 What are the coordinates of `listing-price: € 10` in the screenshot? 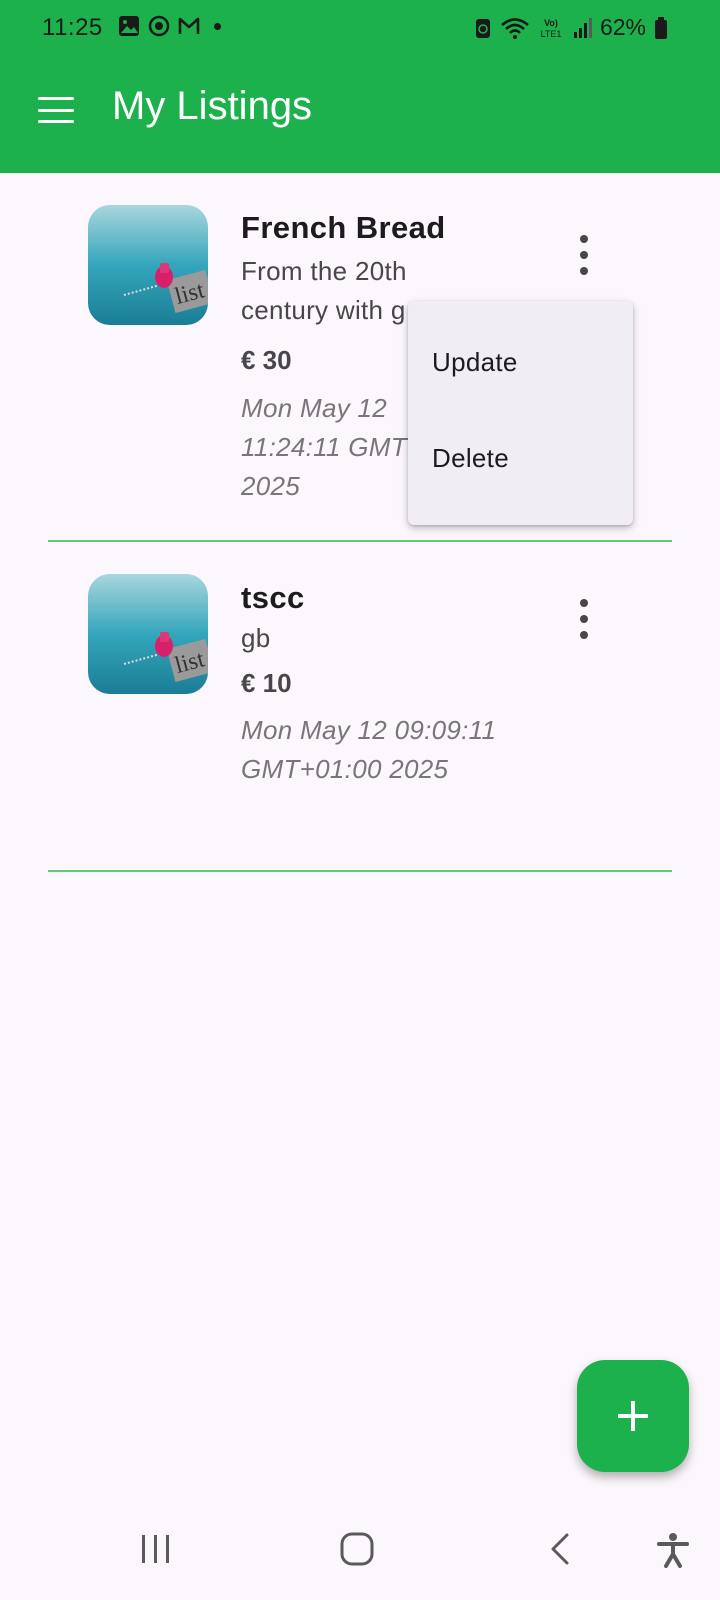 It's located at (266, 683).